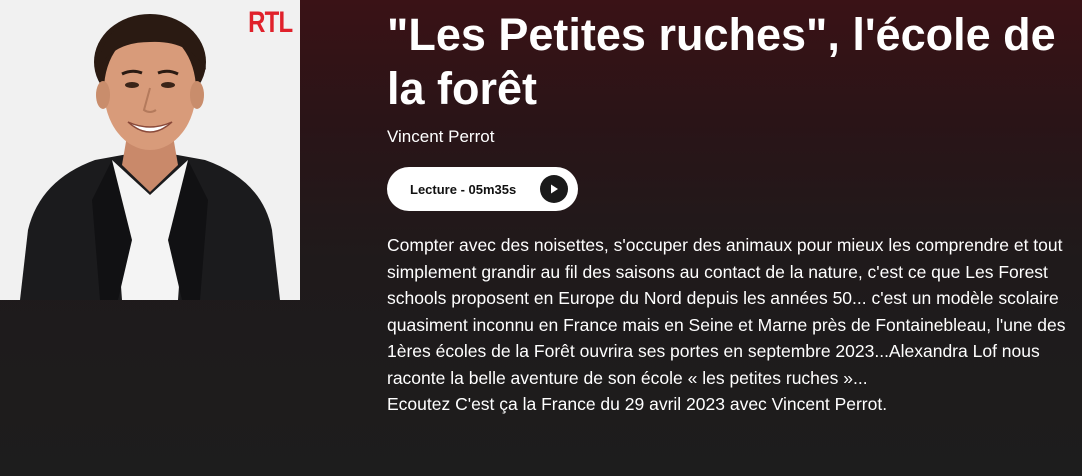 This screenshot has height=476, width=1082. What do you see at coordinates (463, 189) in the screenshot?
I see `play-label: Lecture - 05m35s` at bounding box center [463, 189].